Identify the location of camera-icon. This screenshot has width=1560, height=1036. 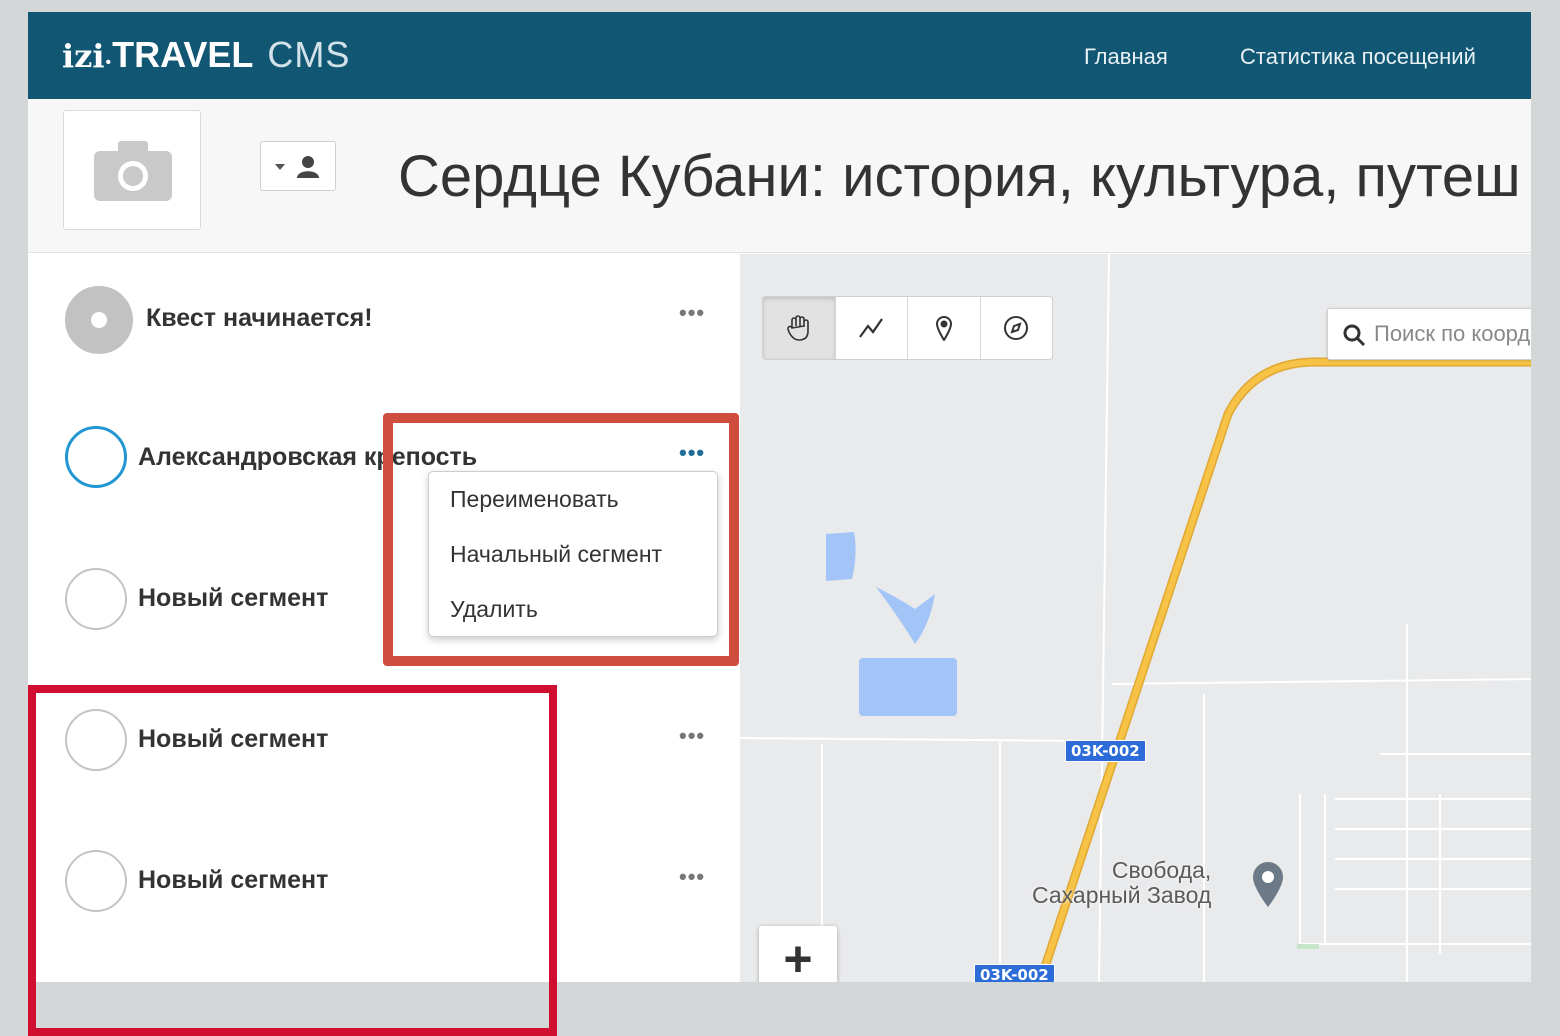
(133, 171).